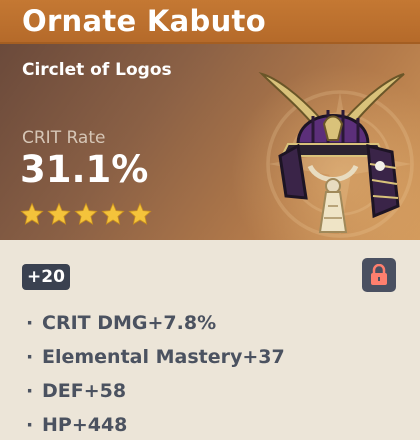 This screenshot has height=440, width=420. I want to click on level-badge: +20, so click(46, 277).